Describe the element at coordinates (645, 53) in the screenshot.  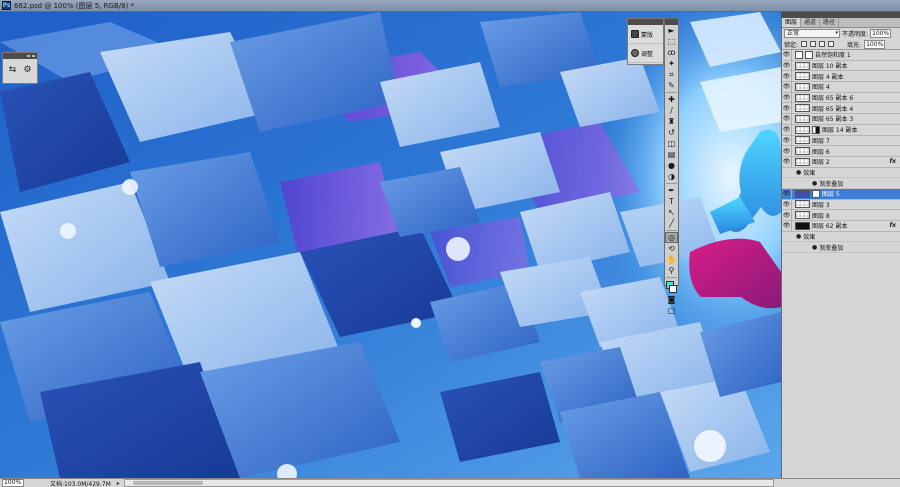
I see `adjust-panel-button: 调整` at that location.